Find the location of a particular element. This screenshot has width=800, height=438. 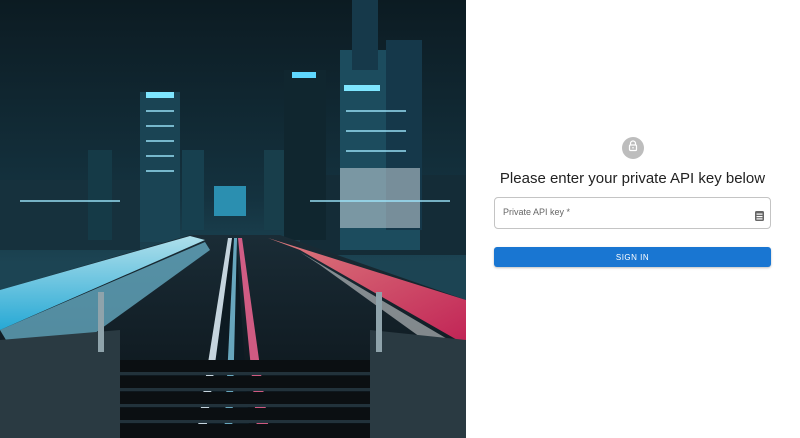

password-manager-icon is located at coordinates (759, 214).